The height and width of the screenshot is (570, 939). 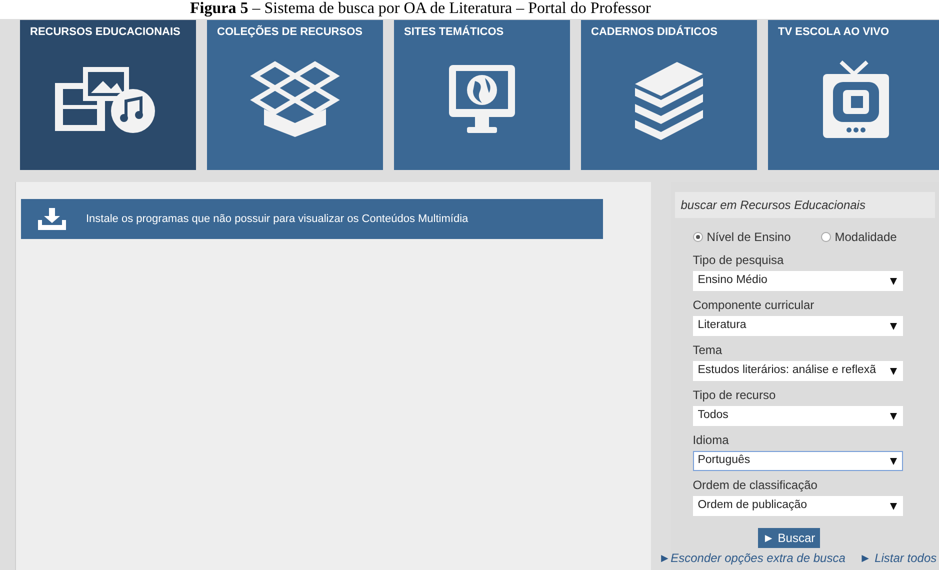 I want to click on search-link: ►Esconder opções extra de busca, so click(x=752, y=558).